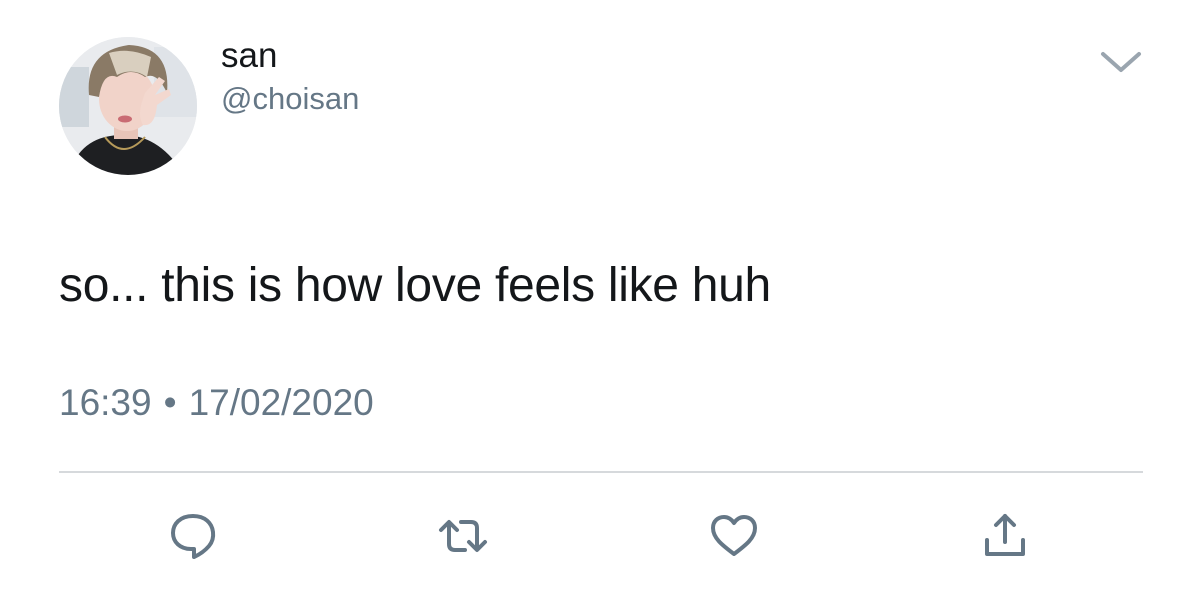  I want to click on display-name: san, so click(249, 56).